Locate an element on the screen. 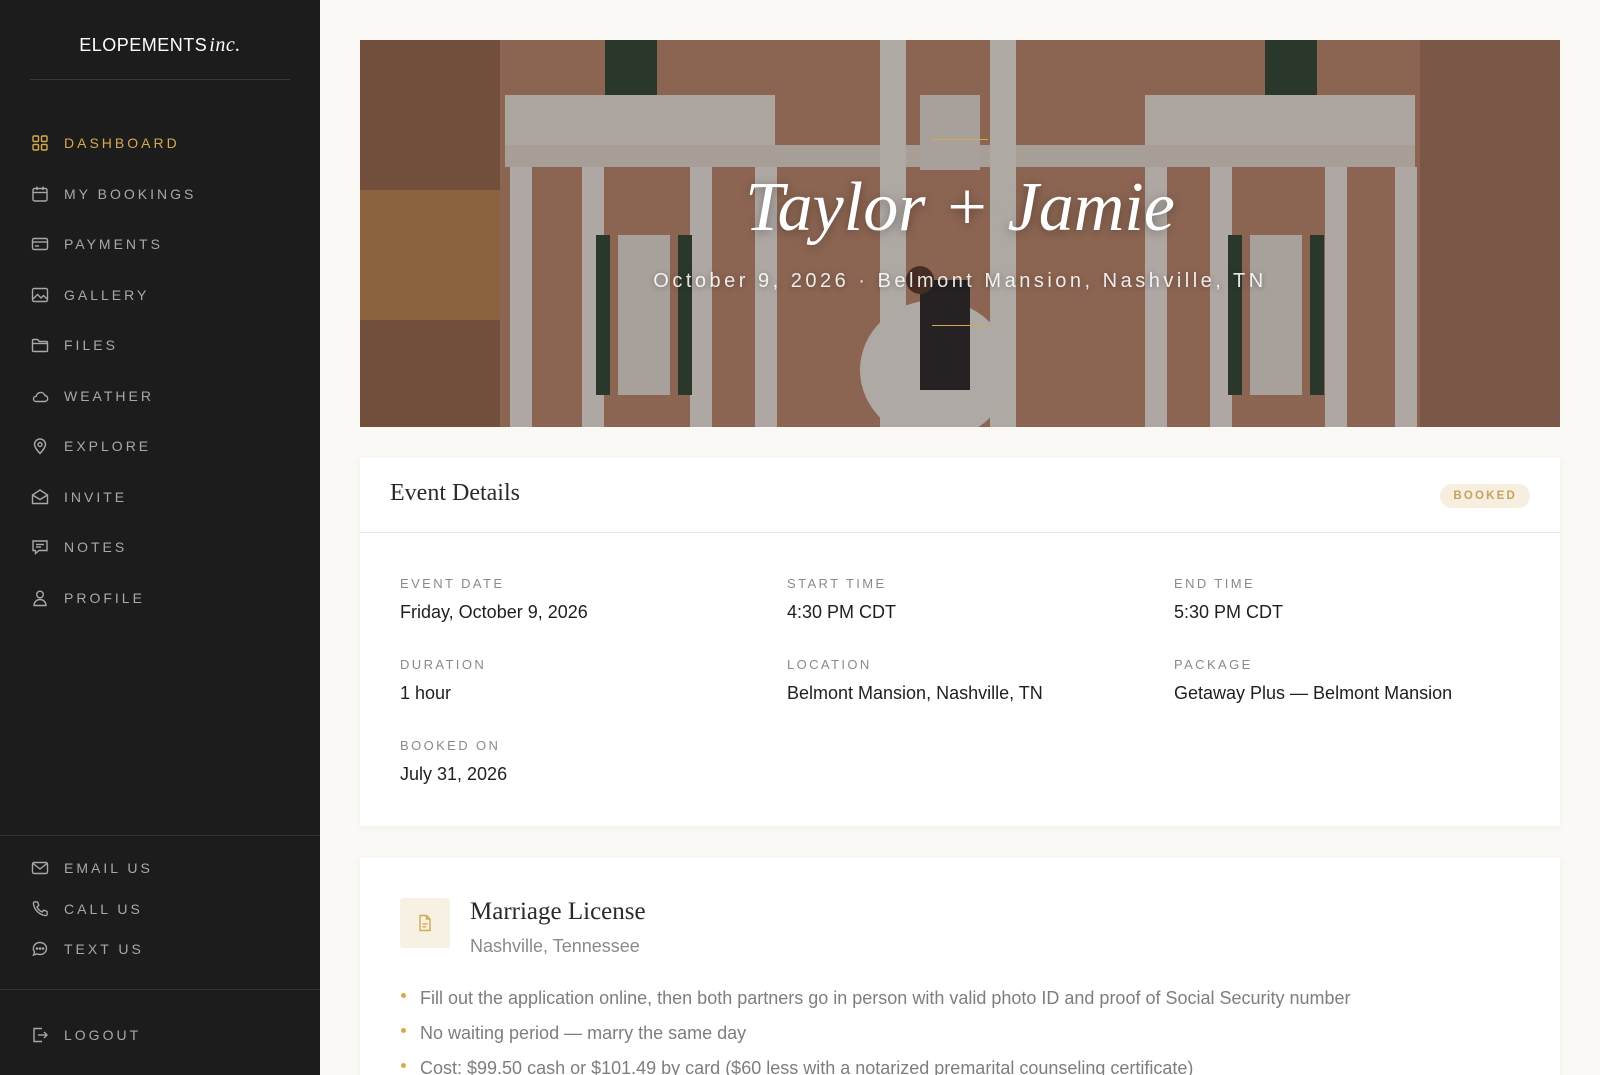 This screenshot has height=1075, width=1600. hero-bottom-rule is located at coordinates (960, 325).